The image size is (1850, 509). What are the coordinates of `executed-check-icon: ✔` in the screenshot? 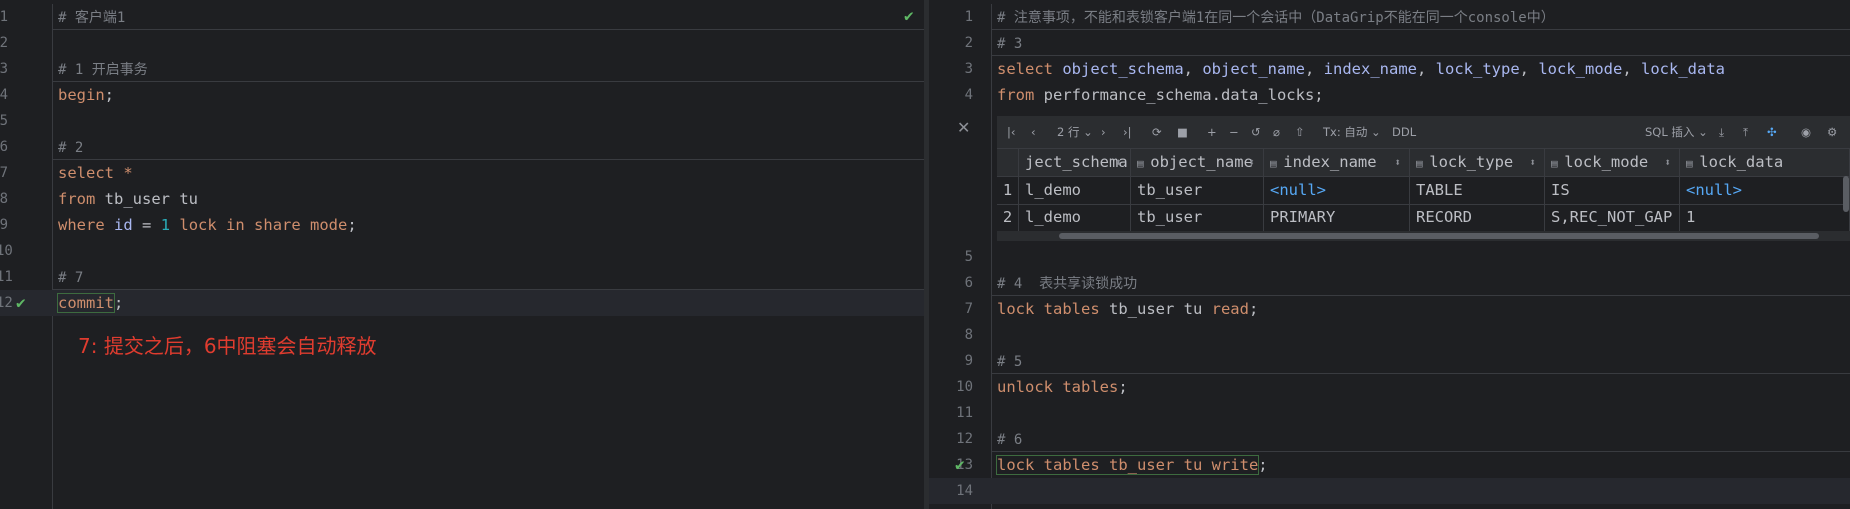 It's located at (960, 464).